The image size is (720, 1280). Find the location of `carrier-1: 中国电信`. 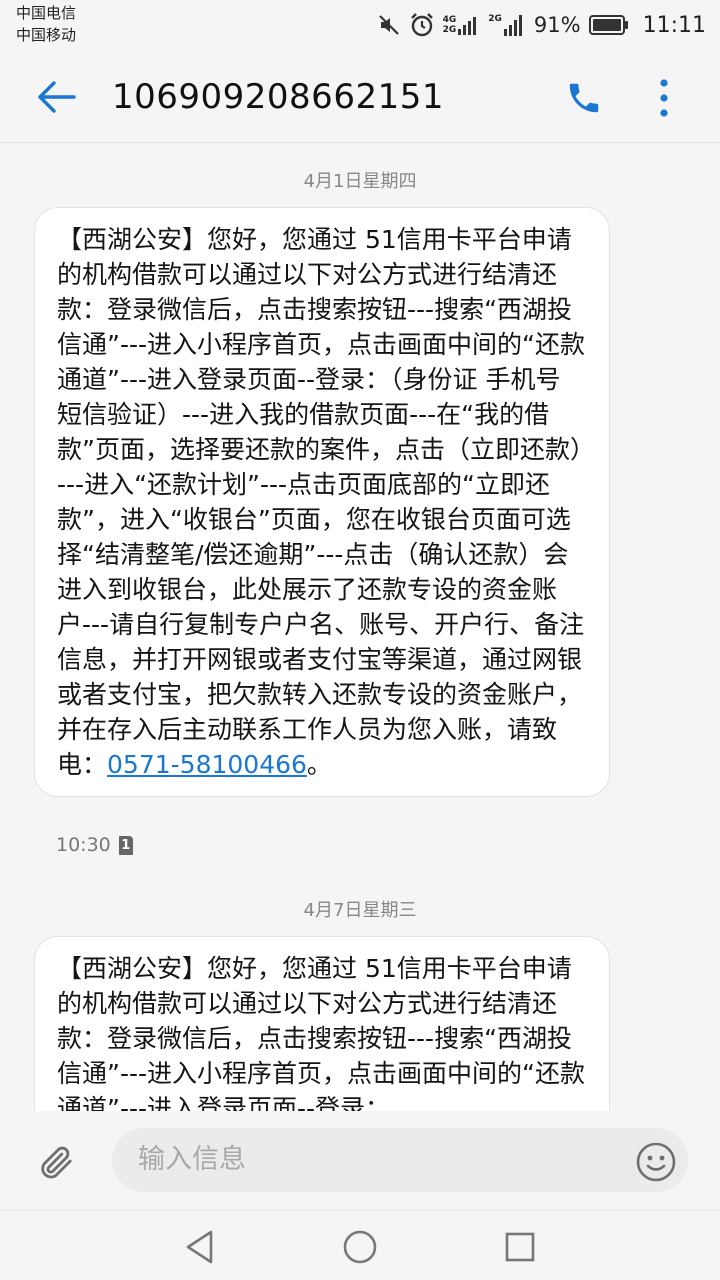

carrier-1: 中国电信 is located at coordinates (46, 13).